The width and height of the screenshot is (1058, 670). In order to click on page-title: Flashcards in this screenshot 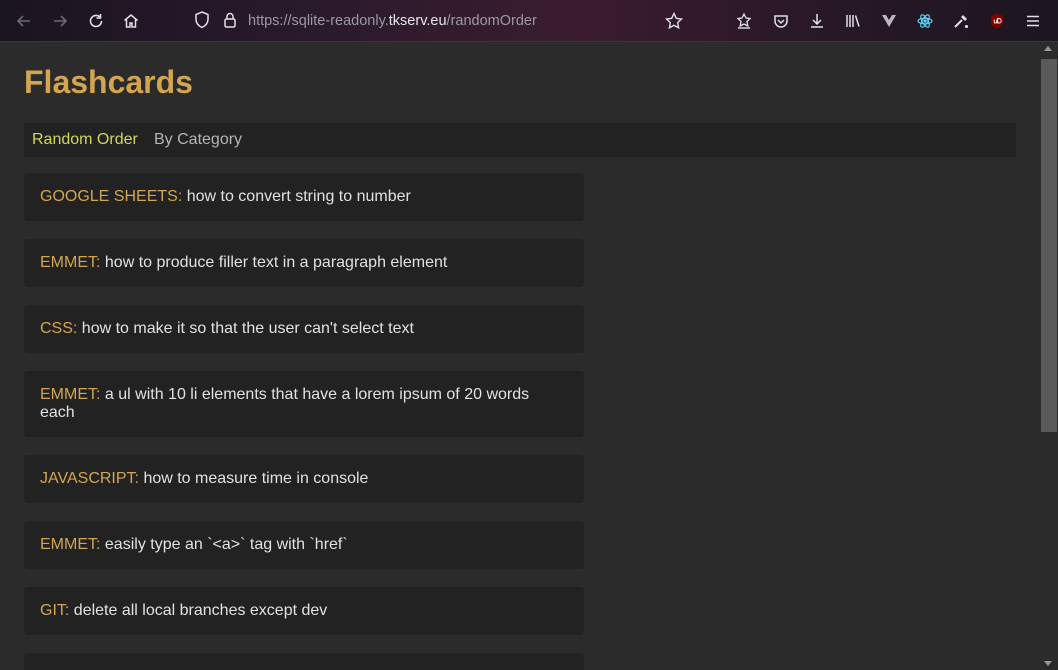, I will do `click(108, 82)`.